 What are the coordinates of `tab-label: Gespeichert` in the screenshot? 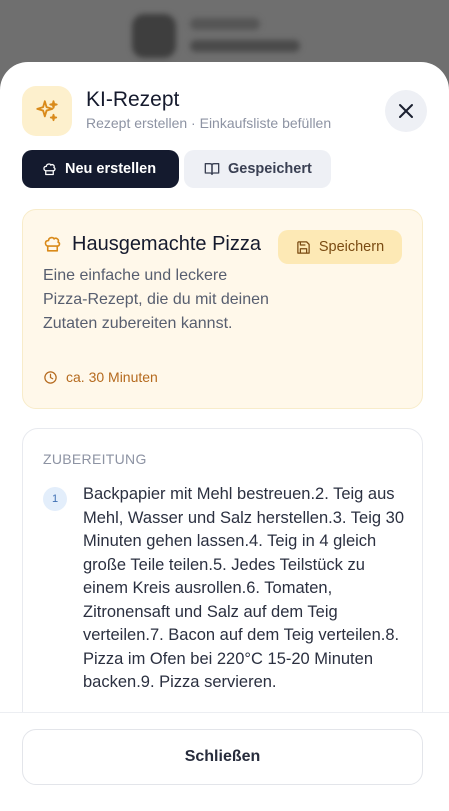 It's located at (270, 169).